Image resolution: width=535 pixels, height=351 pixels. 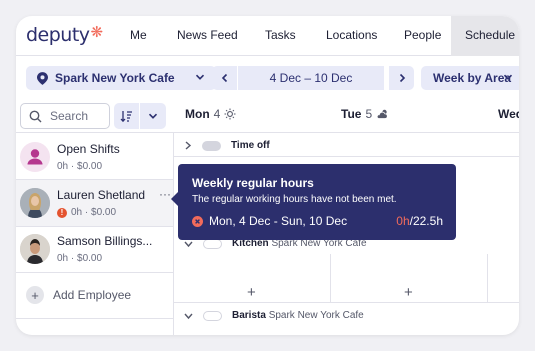 What do you see at coordinates (403, 221) in the screenshot?
I see `hours-worked: 0h` at bounding box center [403, 221].